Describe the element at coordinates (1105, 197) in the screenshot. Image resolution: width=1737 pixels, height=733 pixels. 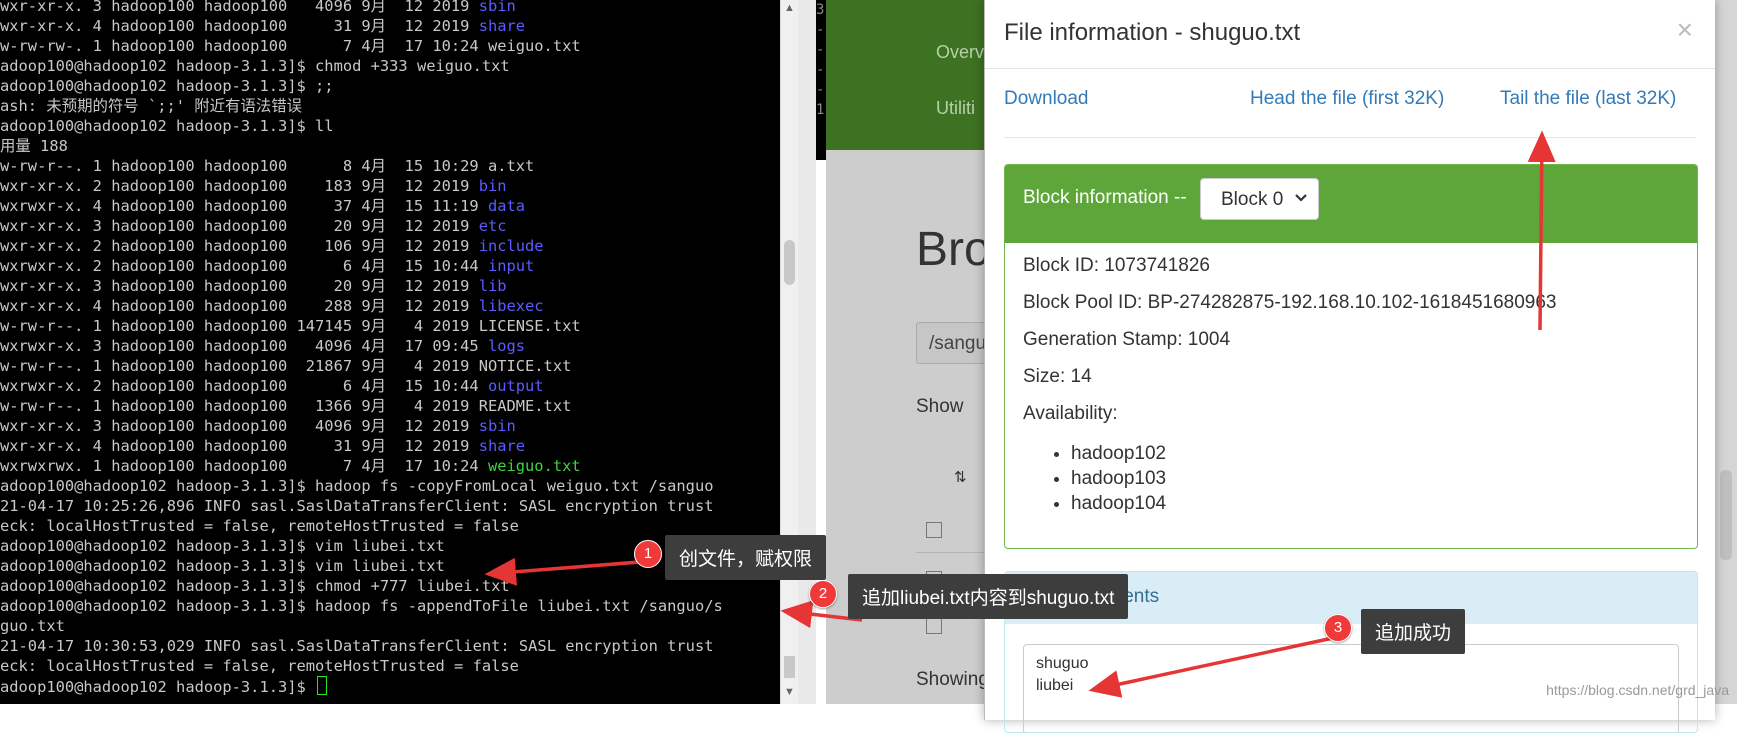
I see `block-info-label: Block information --` at that location.